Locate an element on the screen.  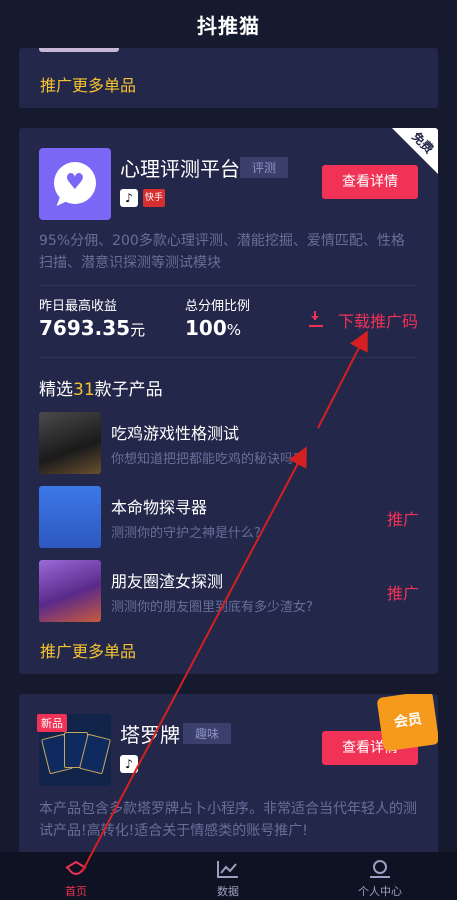
ratio-unit: % is located at coordinates (234, 330).